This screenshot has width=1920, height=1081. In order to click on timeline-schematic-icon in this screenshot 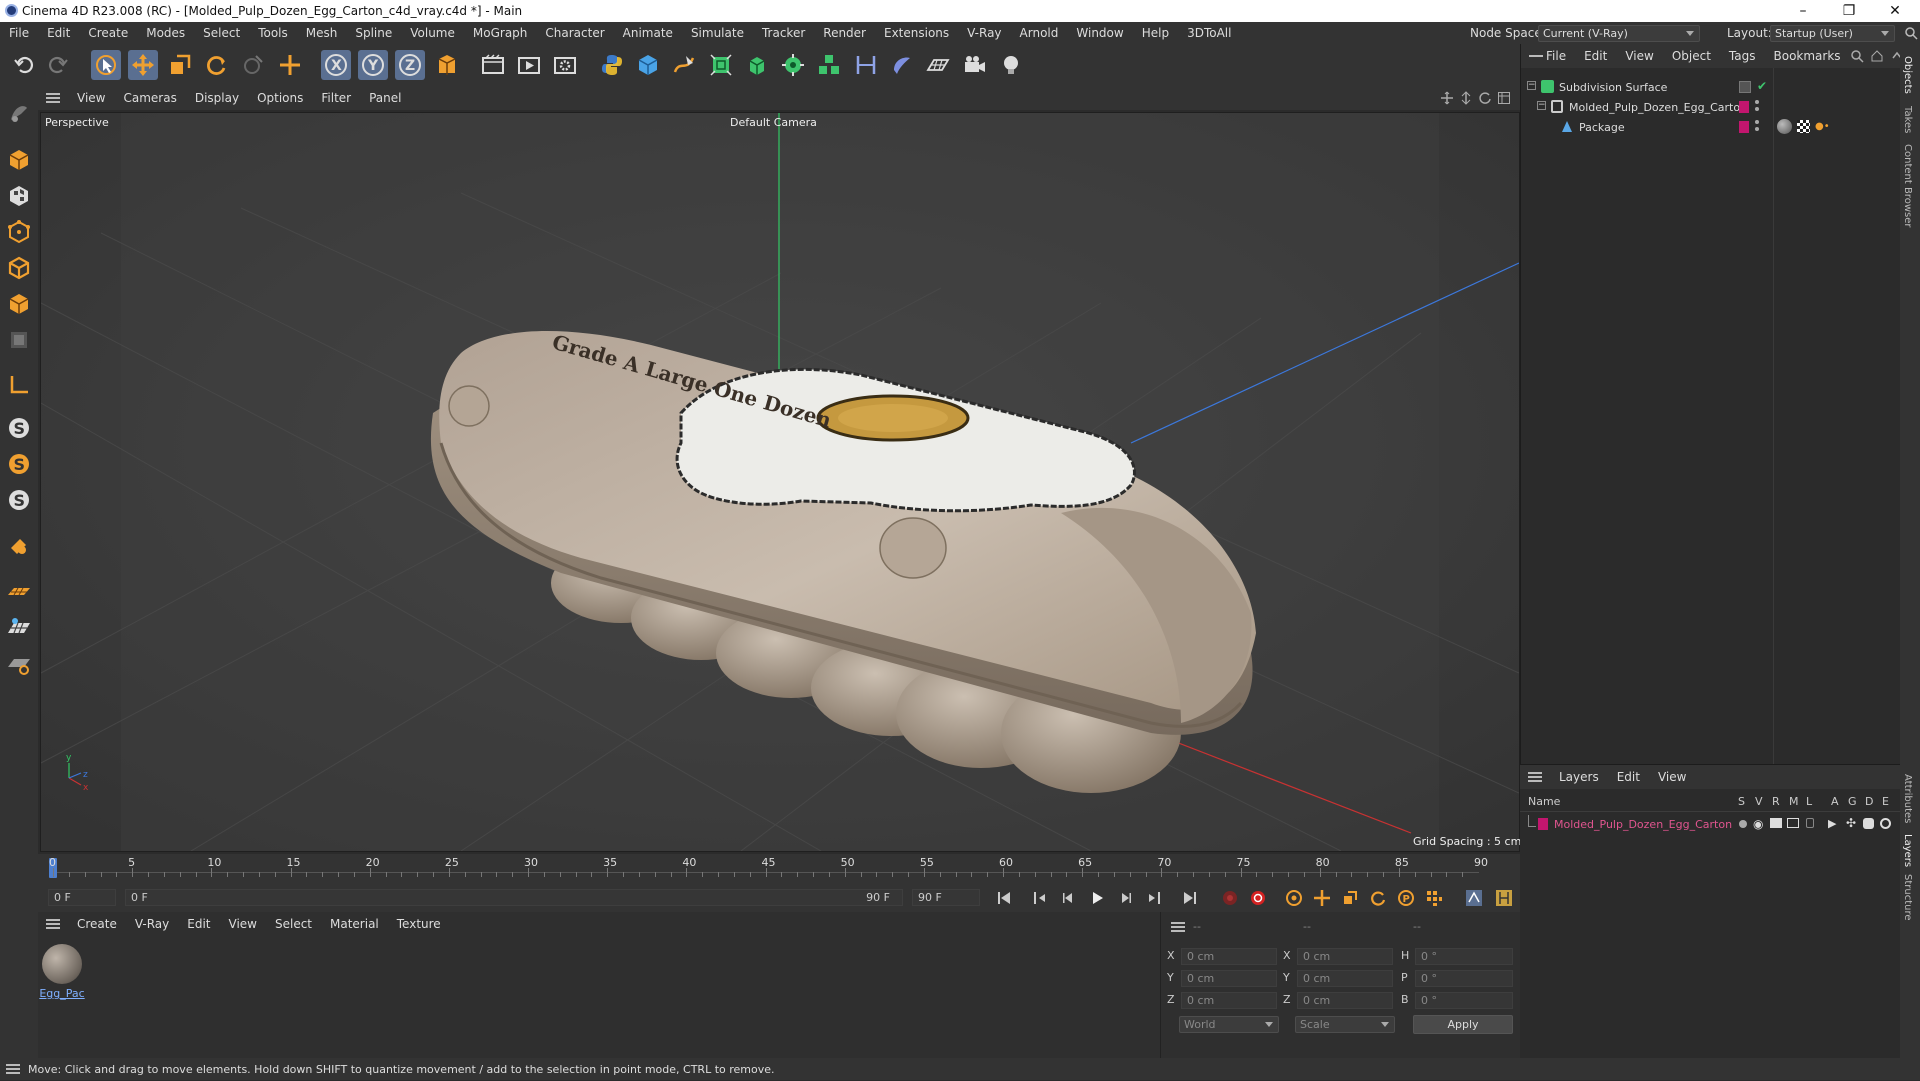, I will do `click(1474, 898)`.